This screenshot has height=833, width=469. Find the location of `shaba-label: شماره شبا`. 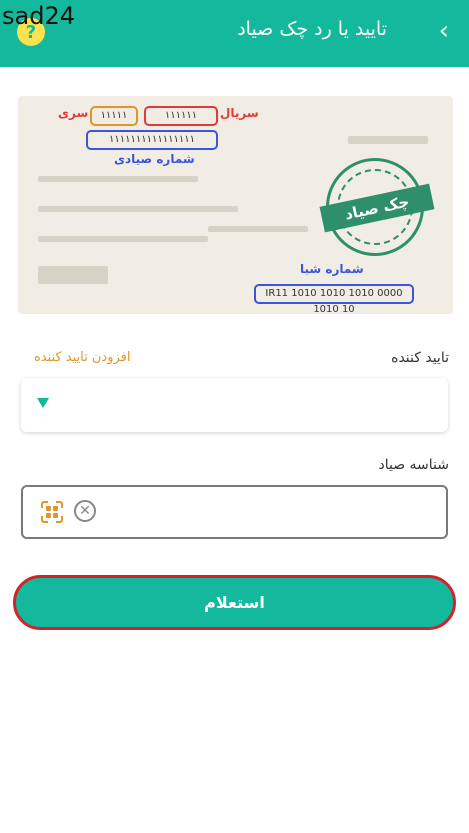

shaba-label: شماره شبا is located at coordinates (332, 269).